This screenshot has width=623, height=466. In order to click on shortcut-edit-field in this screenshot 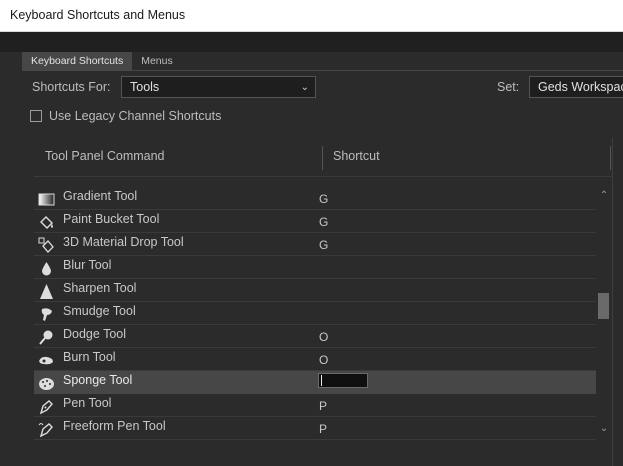, I will do `click(343, 380)`.